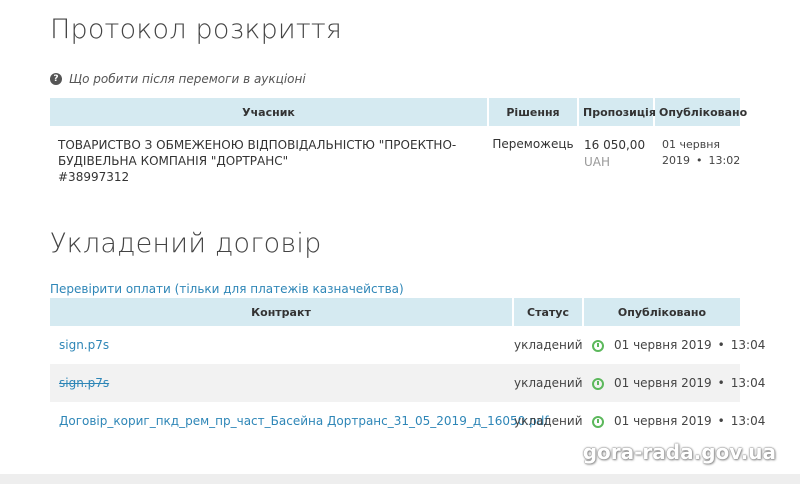  What do you see at coordinates (691, 144) in the screenshot?
I see `published-date: 01 червня` at bounding box center [691, 144].